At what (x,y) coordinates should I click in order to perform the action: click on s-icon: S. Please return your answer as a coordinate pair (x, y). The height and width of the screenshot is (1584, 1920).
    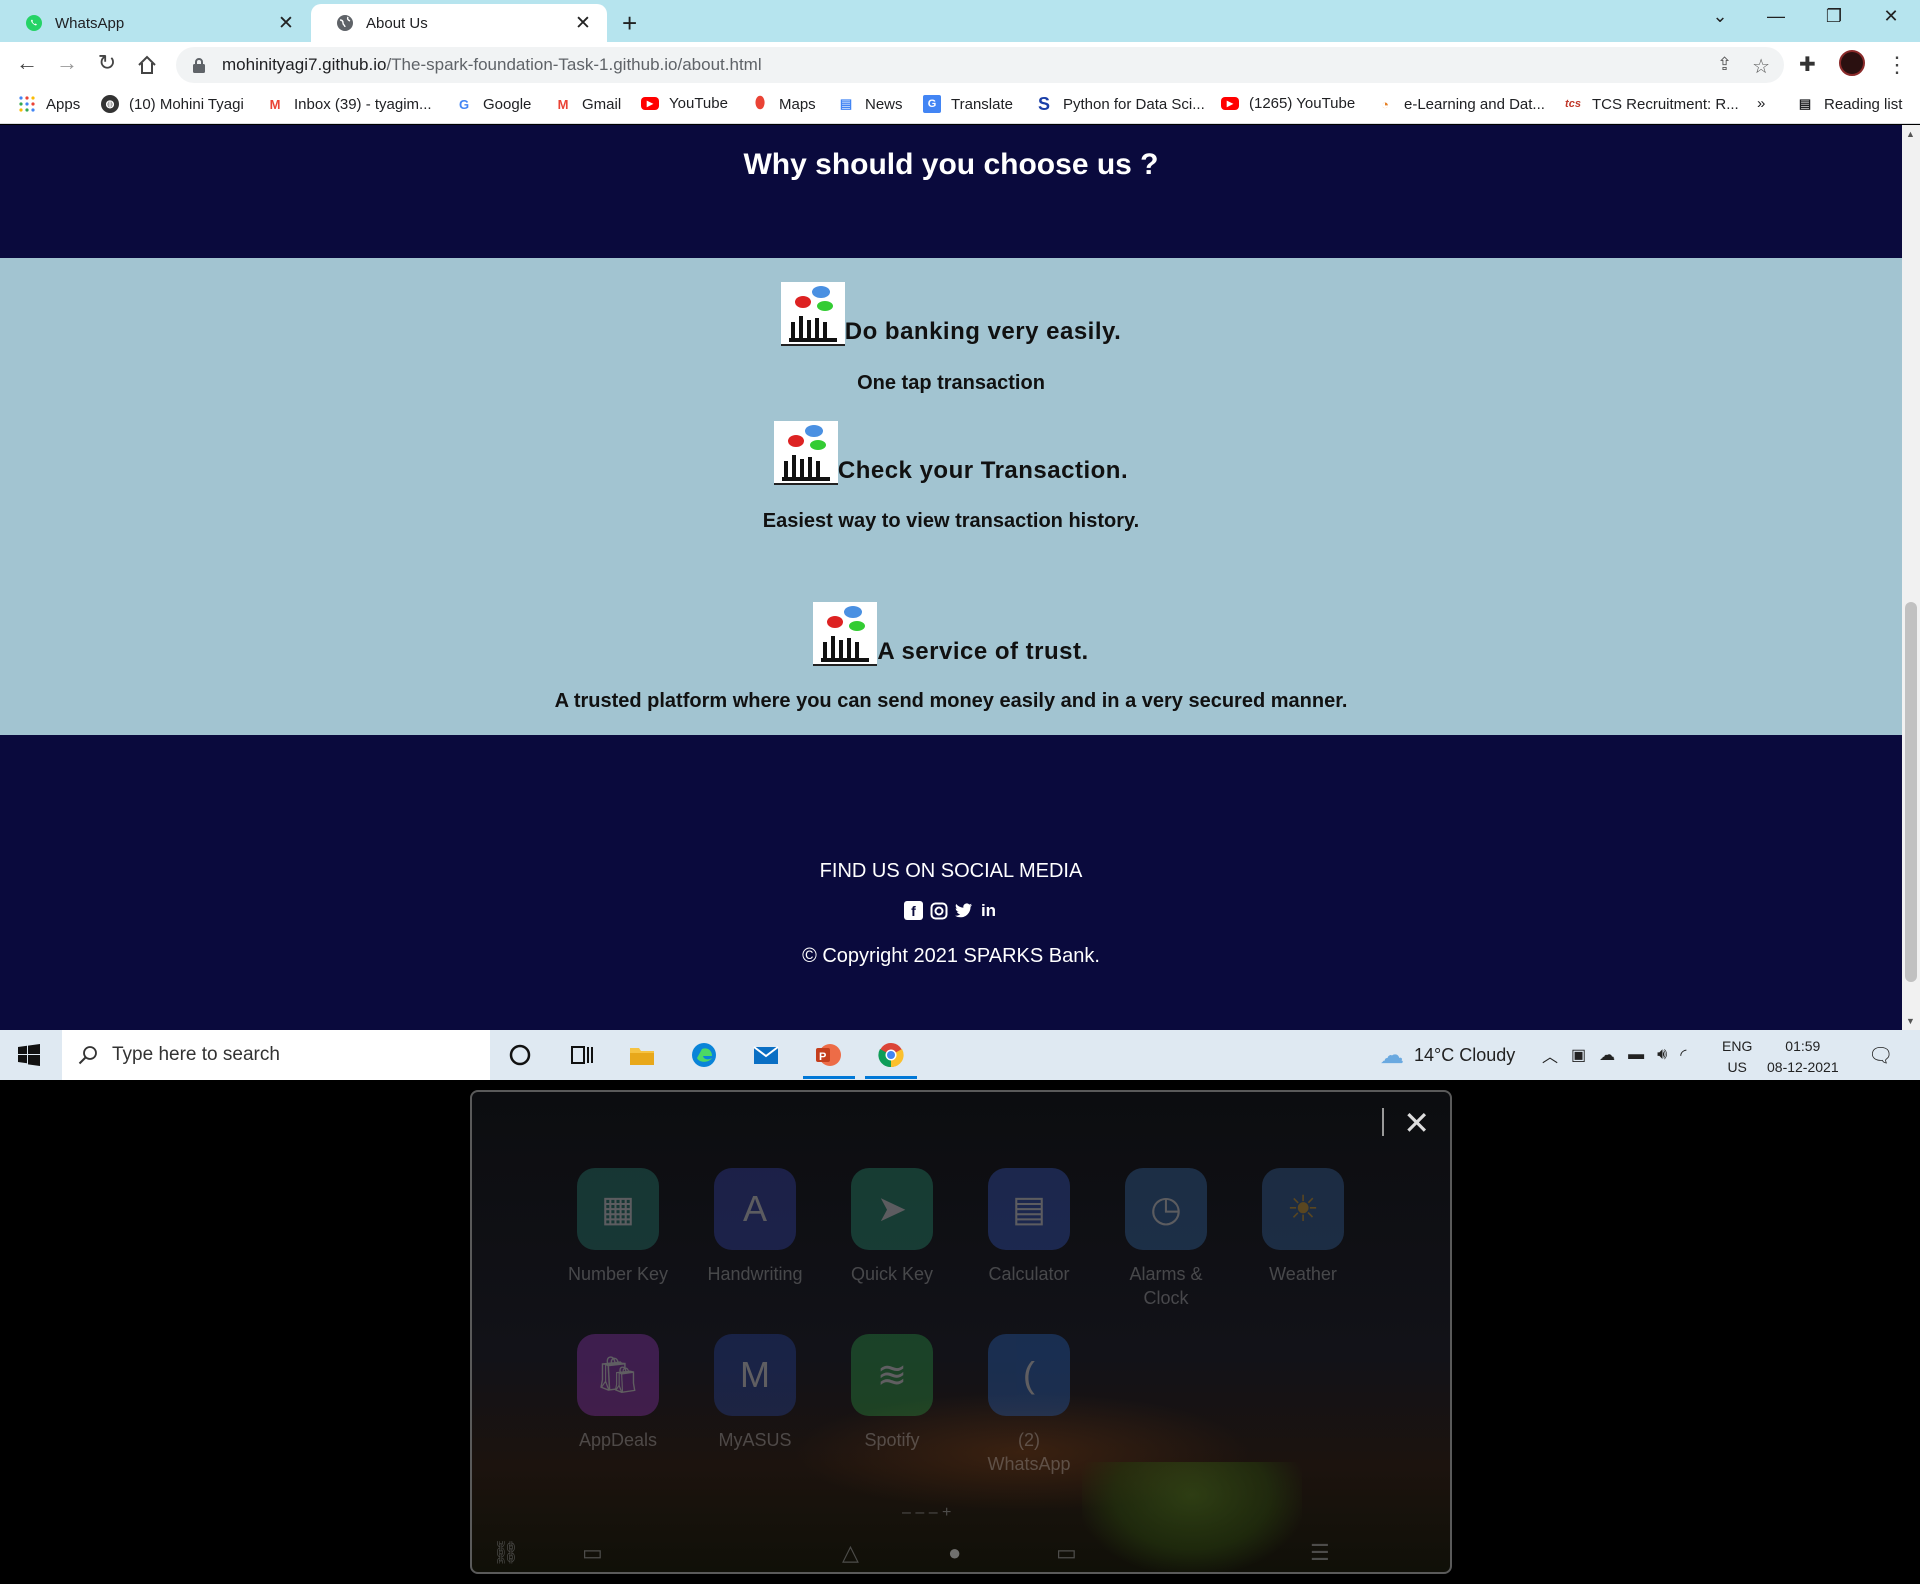
    Looking at the image, I should click on (1043, 103).